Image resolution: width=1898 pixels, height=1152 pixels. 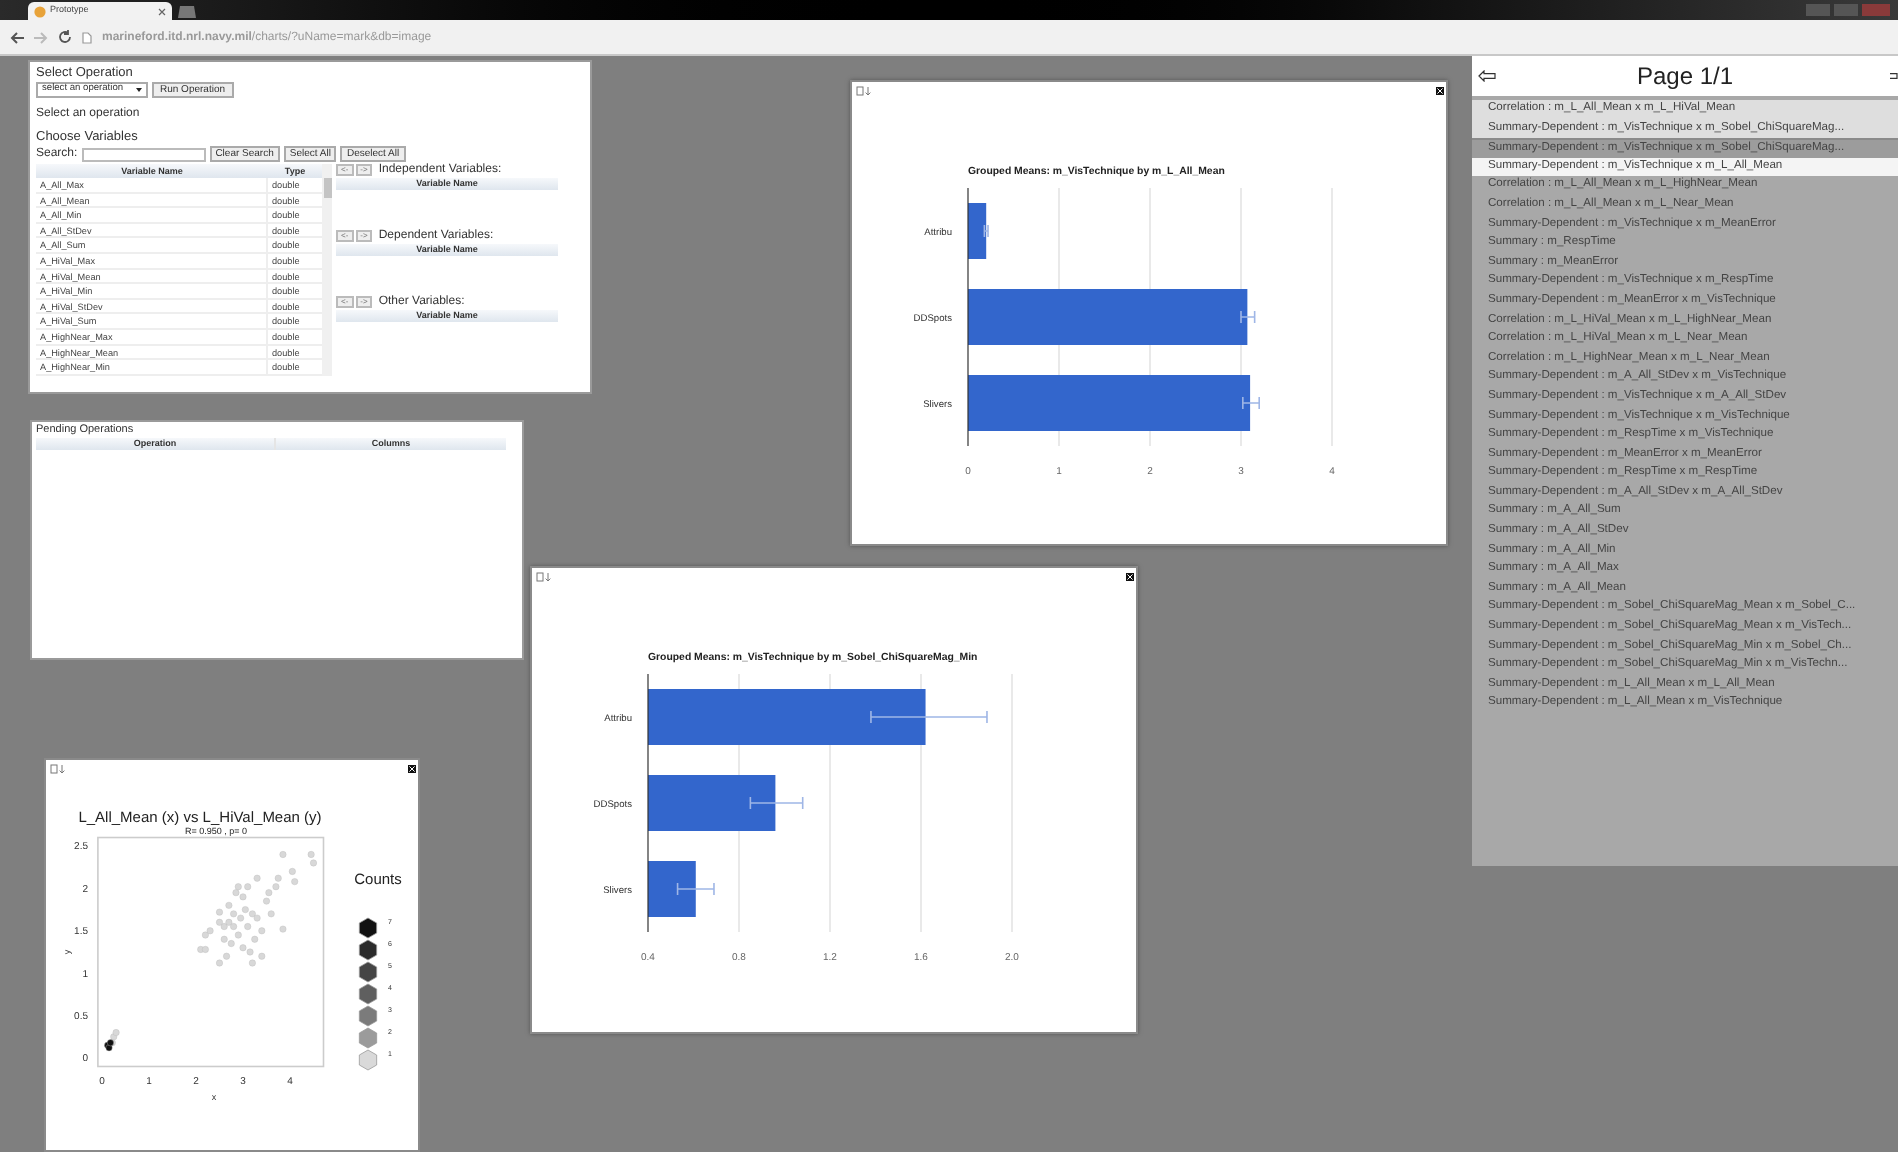 I want to click on favicon-icon, so click(x=40, y=11).